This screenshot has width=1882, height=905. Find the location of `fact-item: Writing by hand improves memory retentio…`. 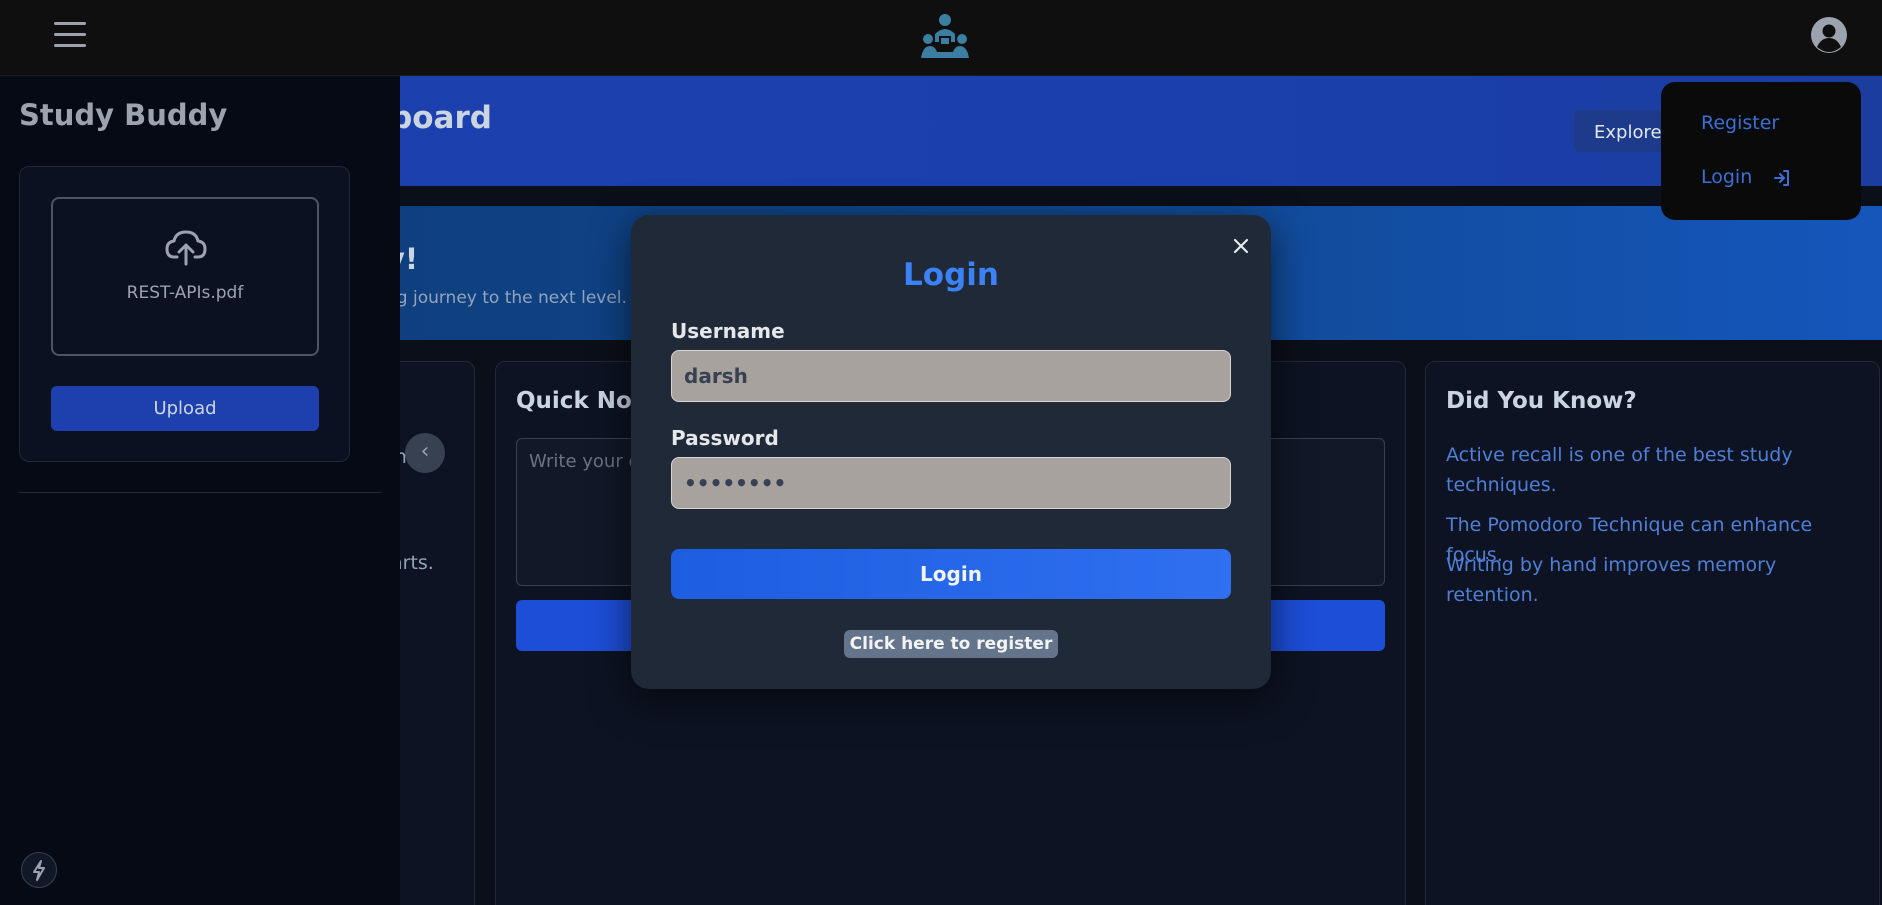

fact-item: Writing by hand improves memory retentio… is located at coordinates (1611, 580).